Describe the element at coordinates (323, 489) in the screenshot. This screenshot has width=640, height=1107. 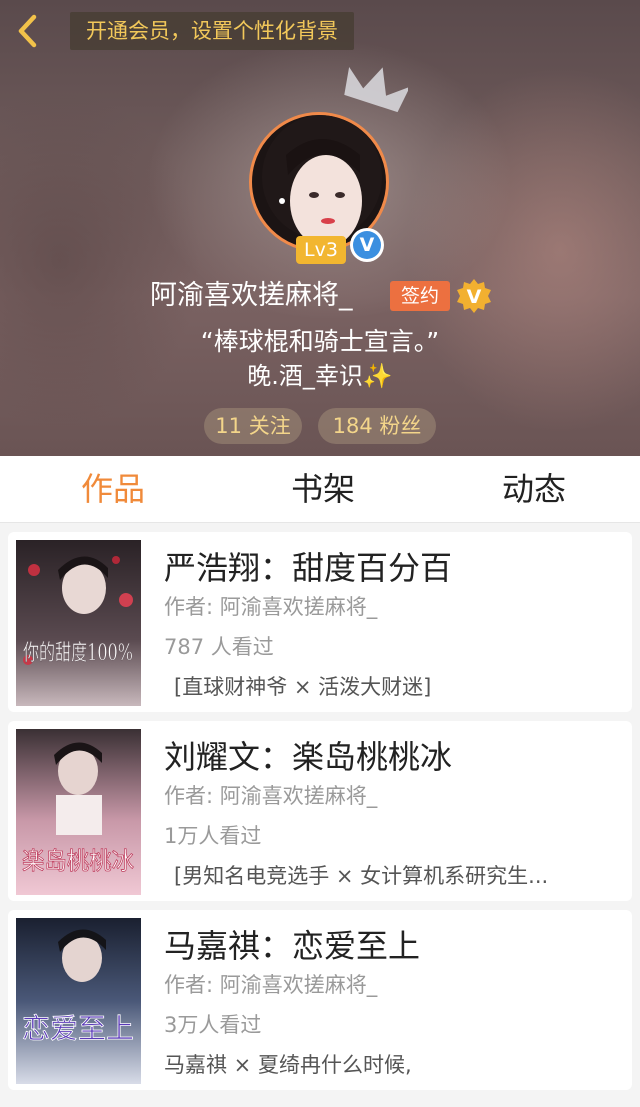
I see `tab-bookshelf: 书架` at that location.